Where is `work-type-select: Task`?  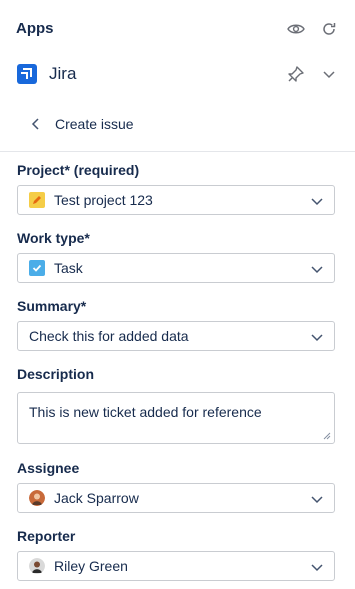 work-type-select: Task is located at coordinates (176, 268).